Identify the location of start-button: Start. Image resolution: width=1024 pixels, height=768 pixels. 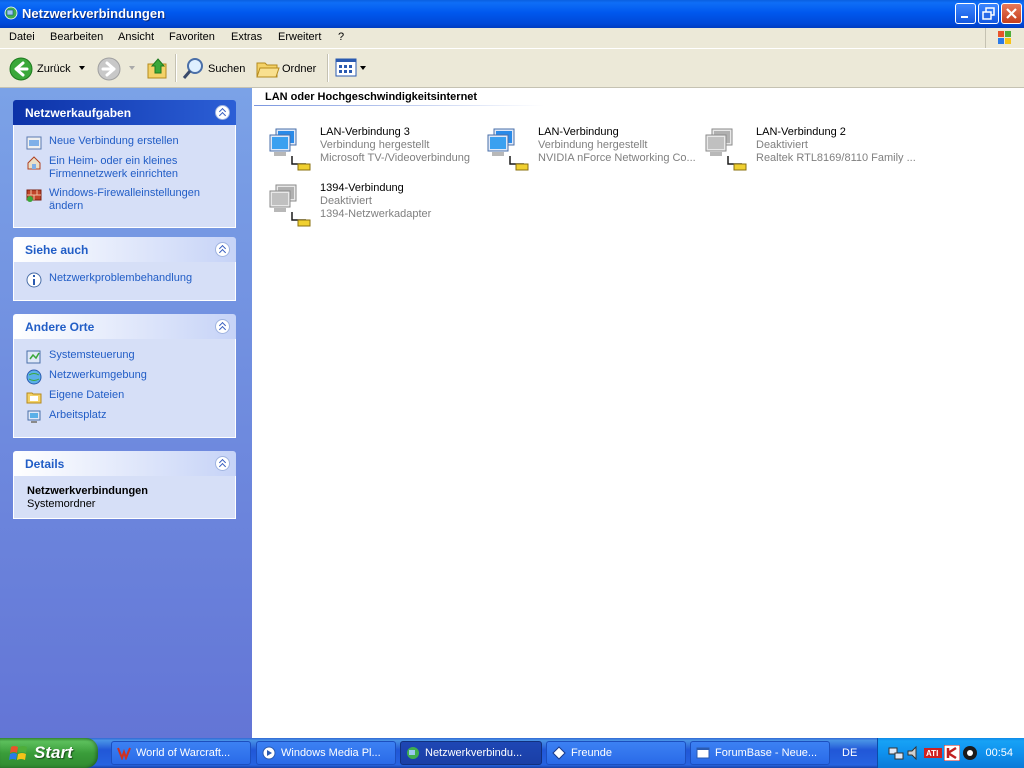
(49, 753).